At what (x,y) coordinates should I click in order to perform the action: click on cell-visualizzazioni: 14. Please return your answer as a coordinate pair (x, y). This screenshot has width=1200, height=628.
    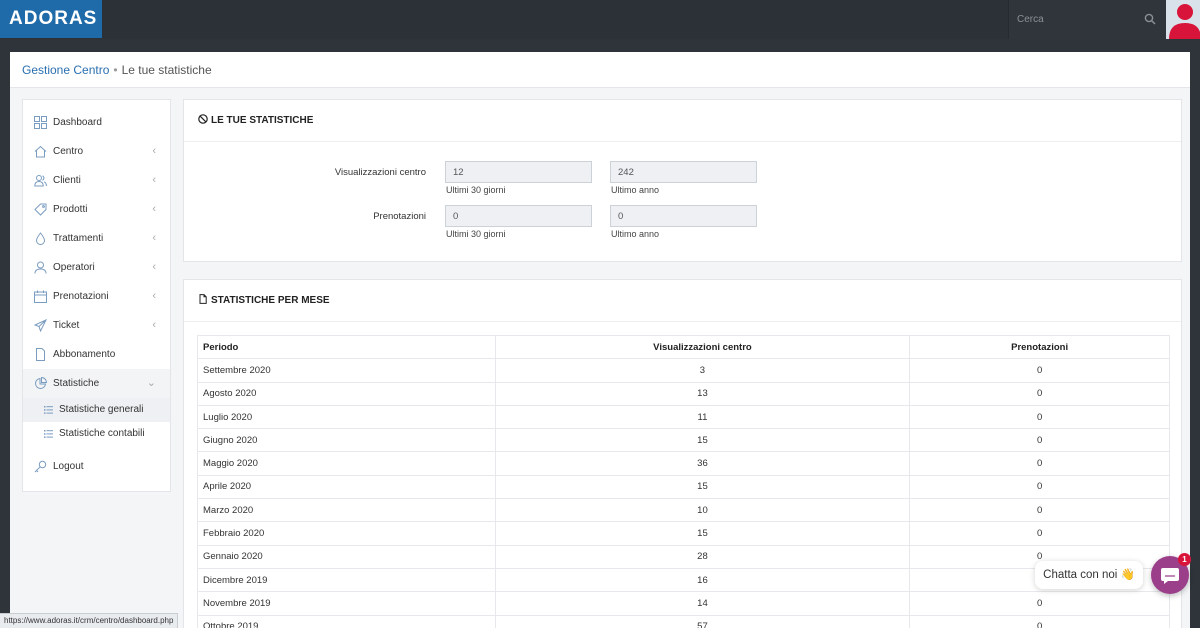
    Looking at the image, I should click on (702, 603).